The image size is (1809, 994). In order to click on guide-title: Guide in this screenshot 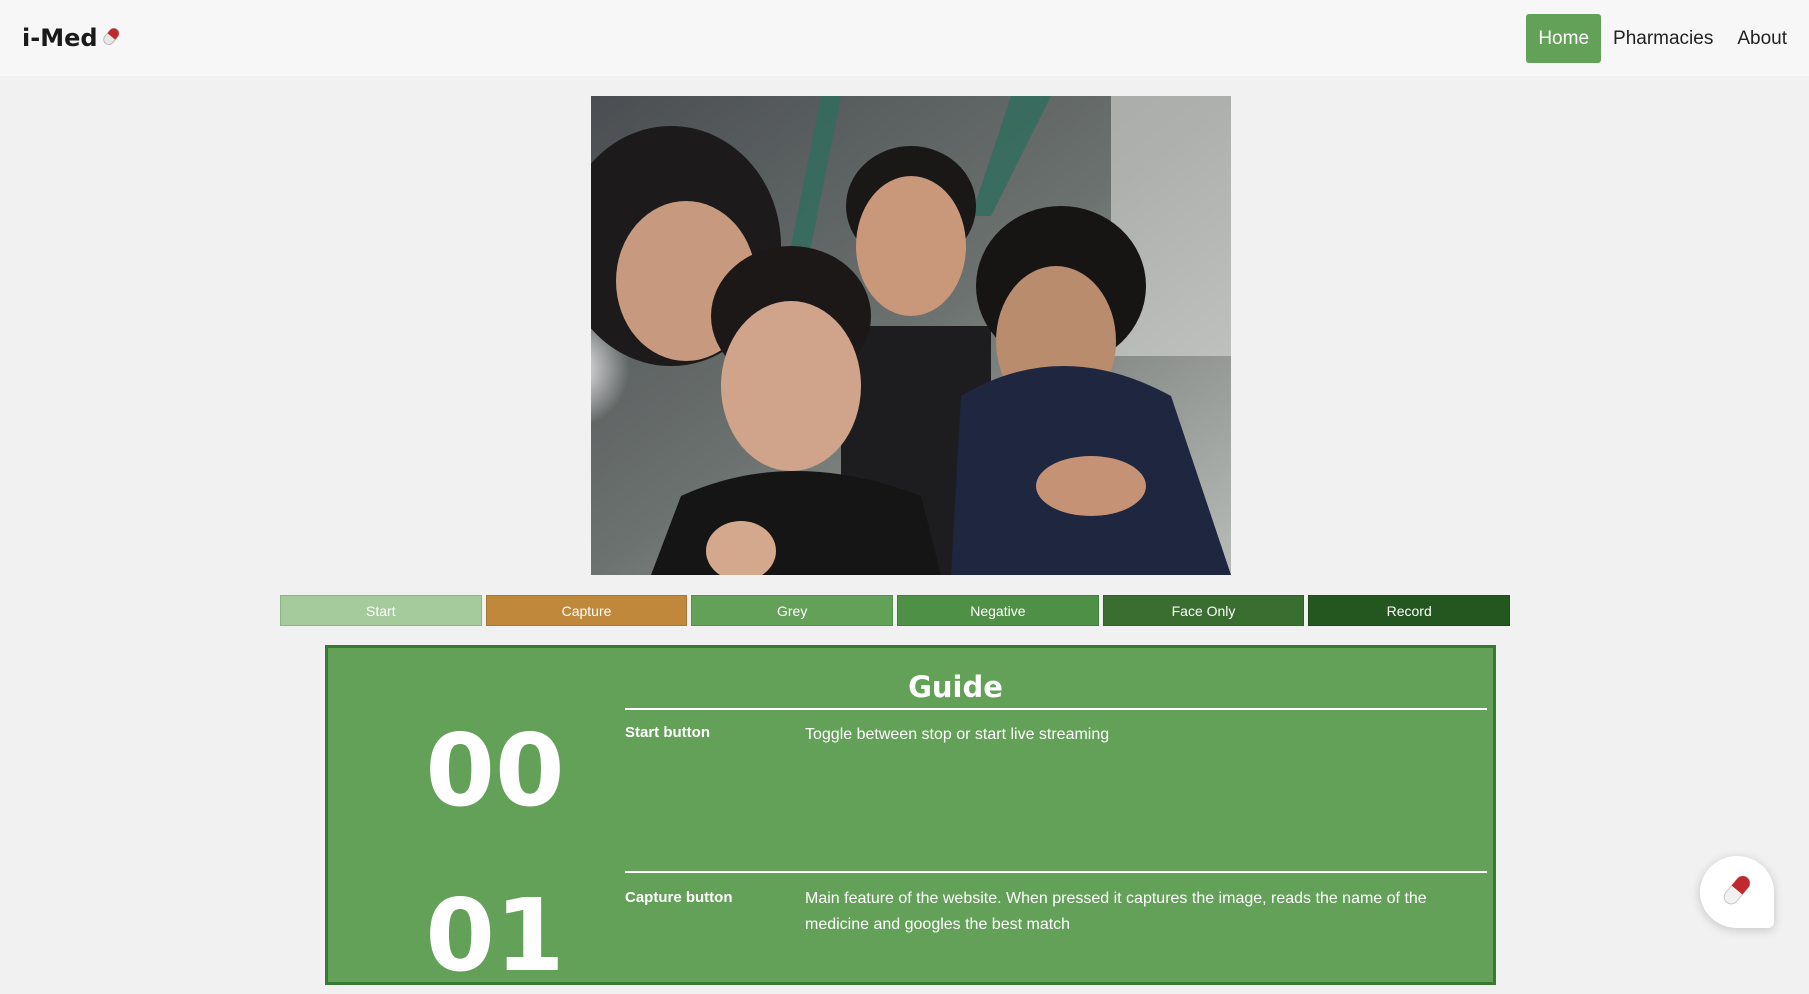, I will do `click(955, 687)`.